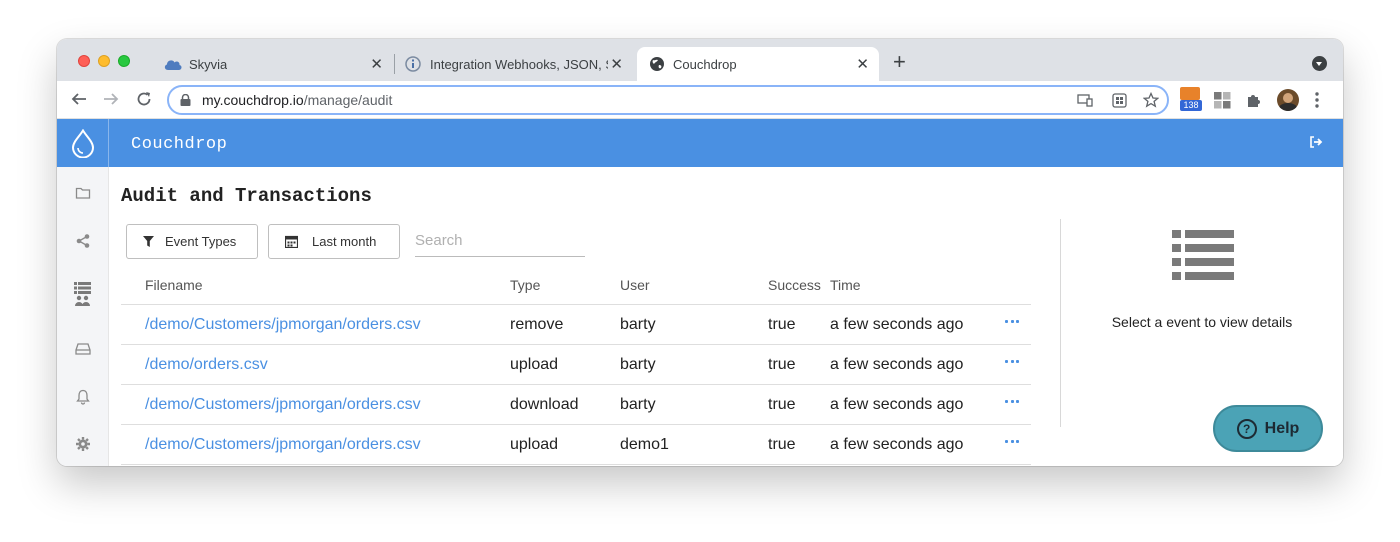 The image size is (1400, 542). I want to click on help-button: ? Help, so click(1268, 428).